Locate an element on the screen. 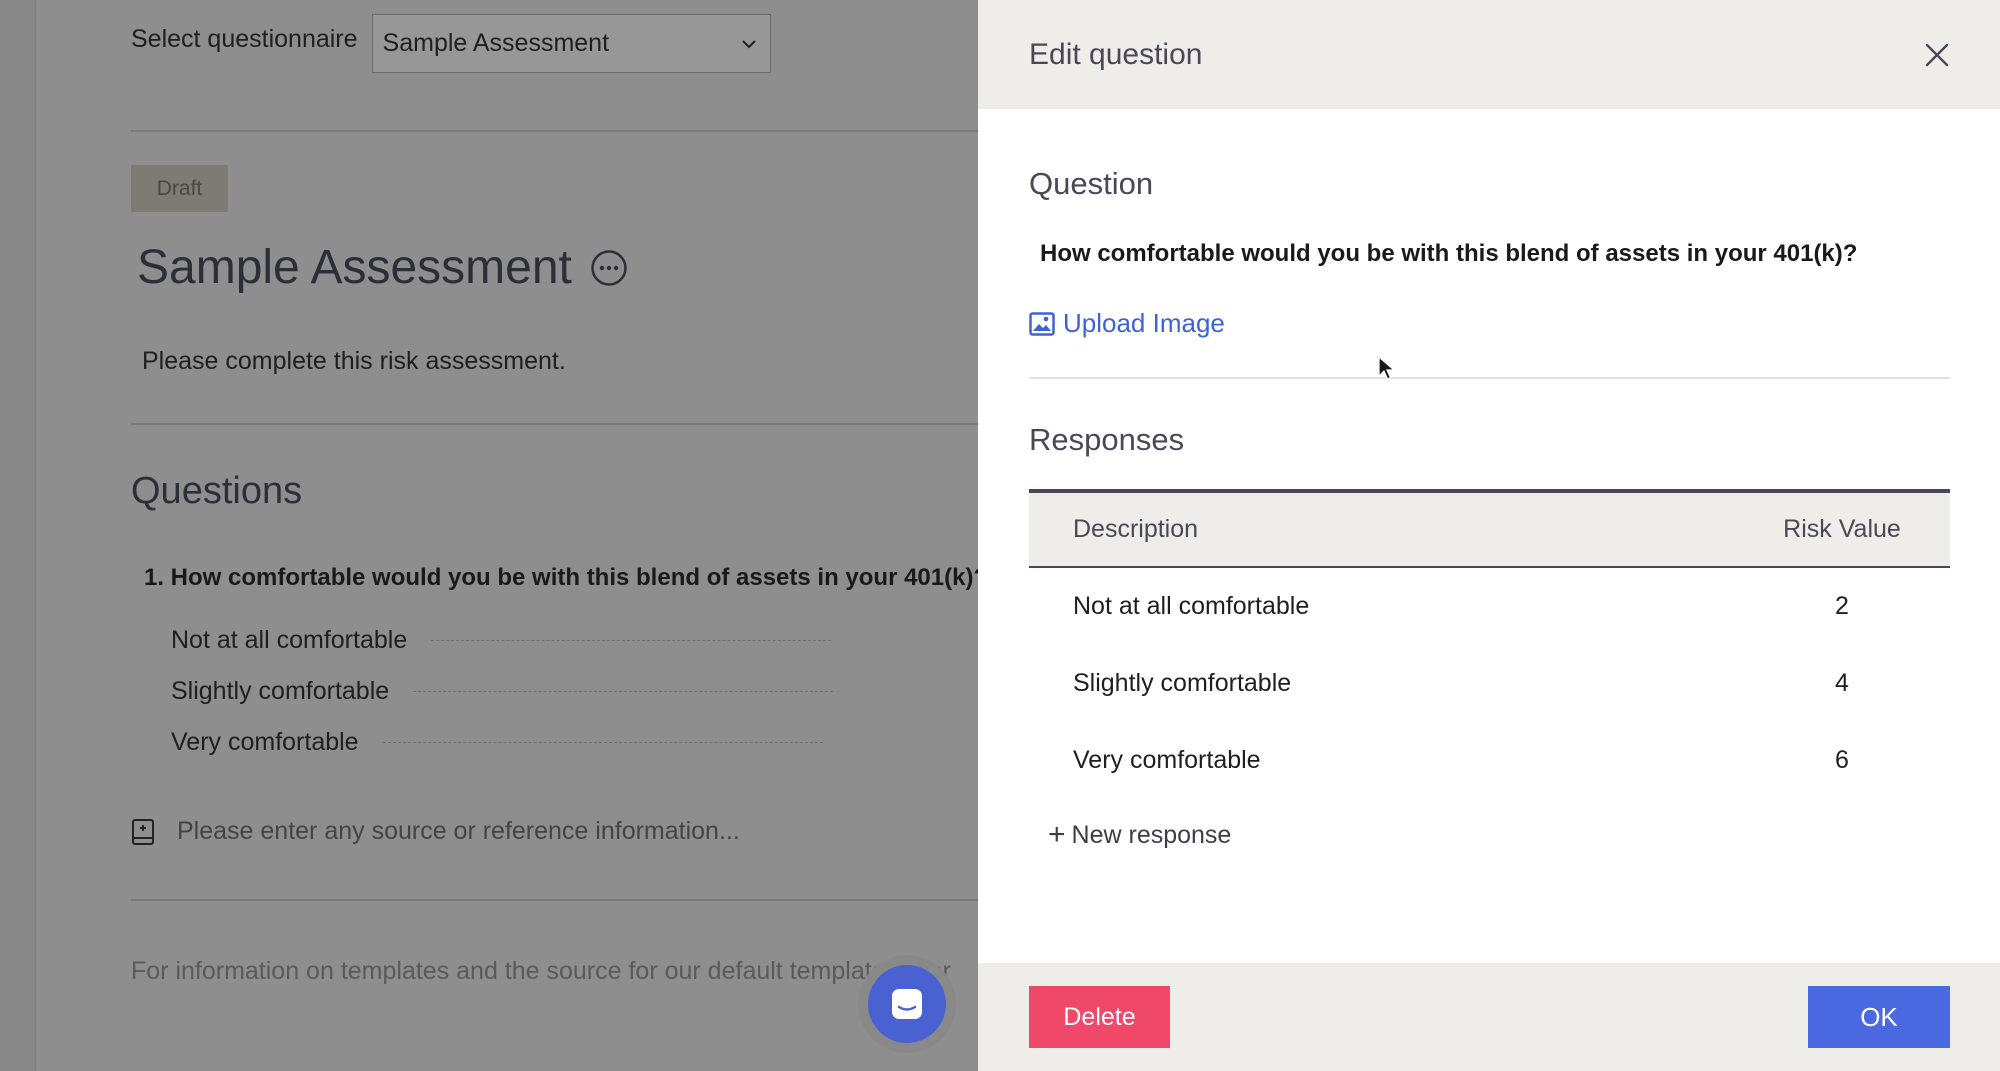 The image size is (2000, 1071). new-response-button: + New response is located at coordinates (1139, 835).